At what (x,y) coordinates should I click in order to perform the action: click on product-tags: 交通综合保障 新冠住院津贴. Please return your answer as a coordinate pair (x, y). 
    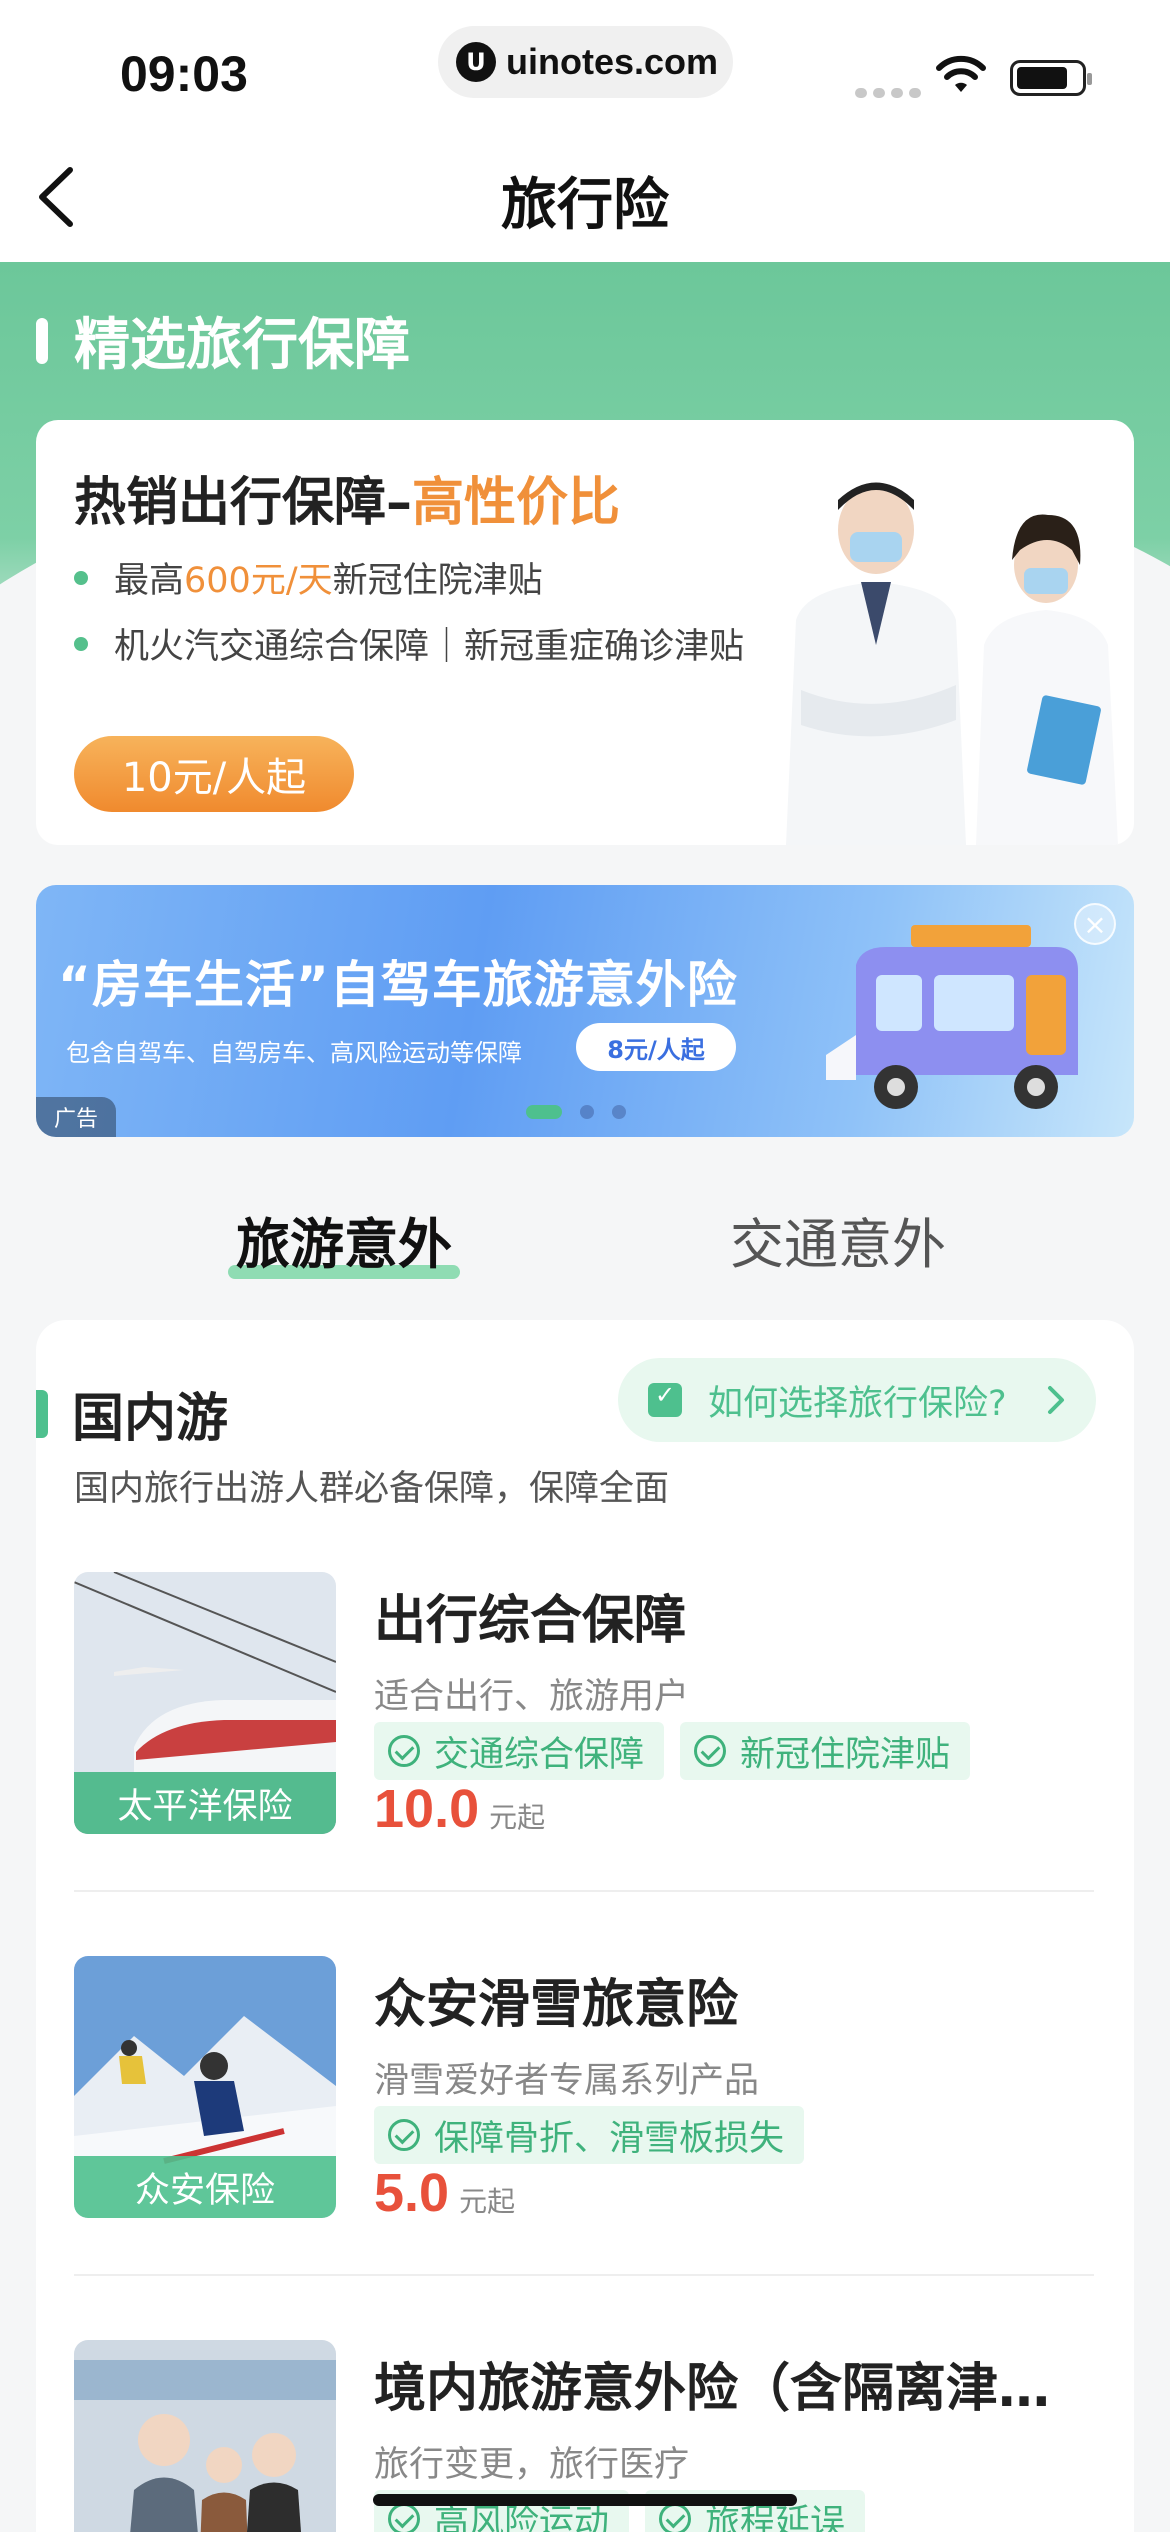
    Looking at the image, I should click on (672, 1751).